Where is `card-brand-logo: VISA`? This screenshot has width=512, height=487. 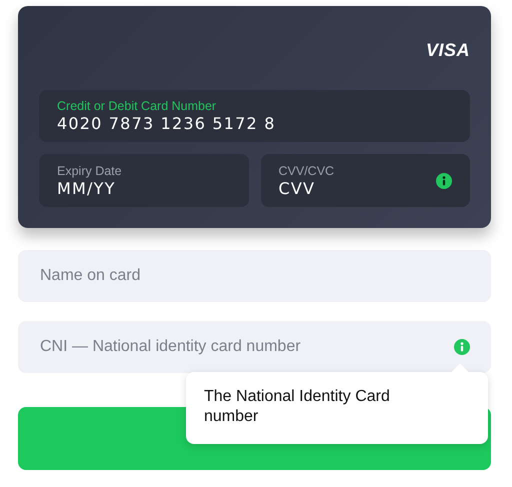 card-brand-logo: VISA is located at coordinates (448, 51).